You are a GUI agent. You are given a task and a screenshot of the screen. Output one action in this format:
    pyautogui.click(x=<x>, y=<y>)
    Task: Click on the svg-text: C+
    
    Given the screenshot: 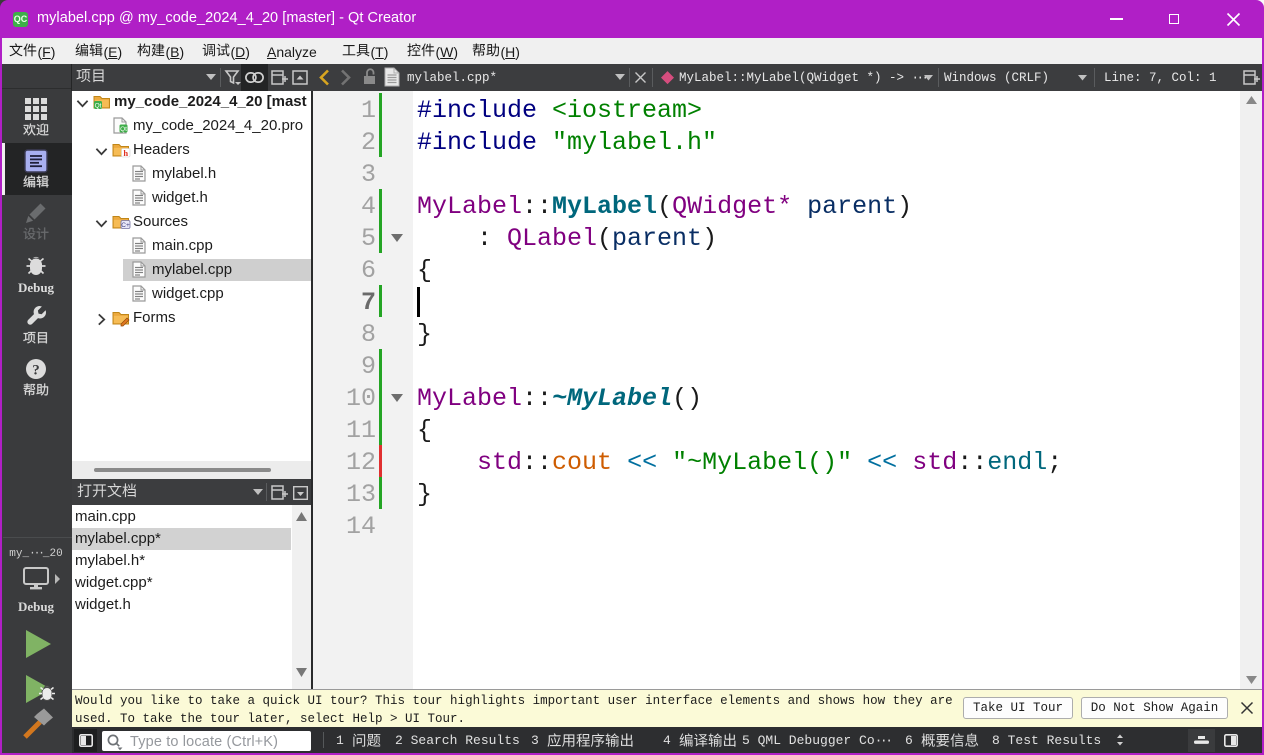 What is the action you would take?
    pyautogui.click(x=125, y=225)
    